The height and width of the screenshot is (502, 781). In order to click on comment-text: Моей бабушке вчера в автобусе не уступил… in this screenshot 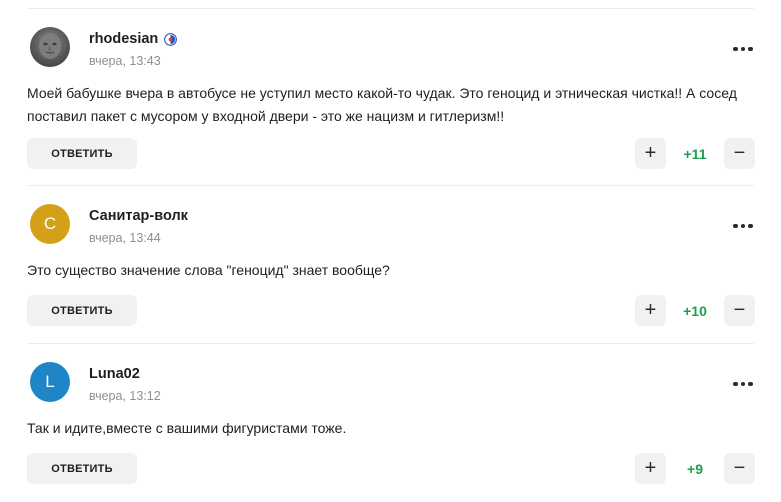, I will do `click(382, 104)`.